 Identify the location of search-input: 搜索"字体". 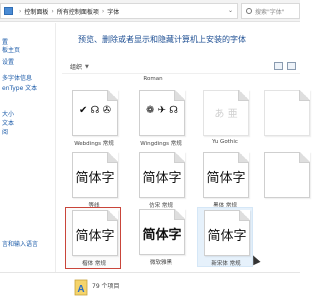
(270, 11).